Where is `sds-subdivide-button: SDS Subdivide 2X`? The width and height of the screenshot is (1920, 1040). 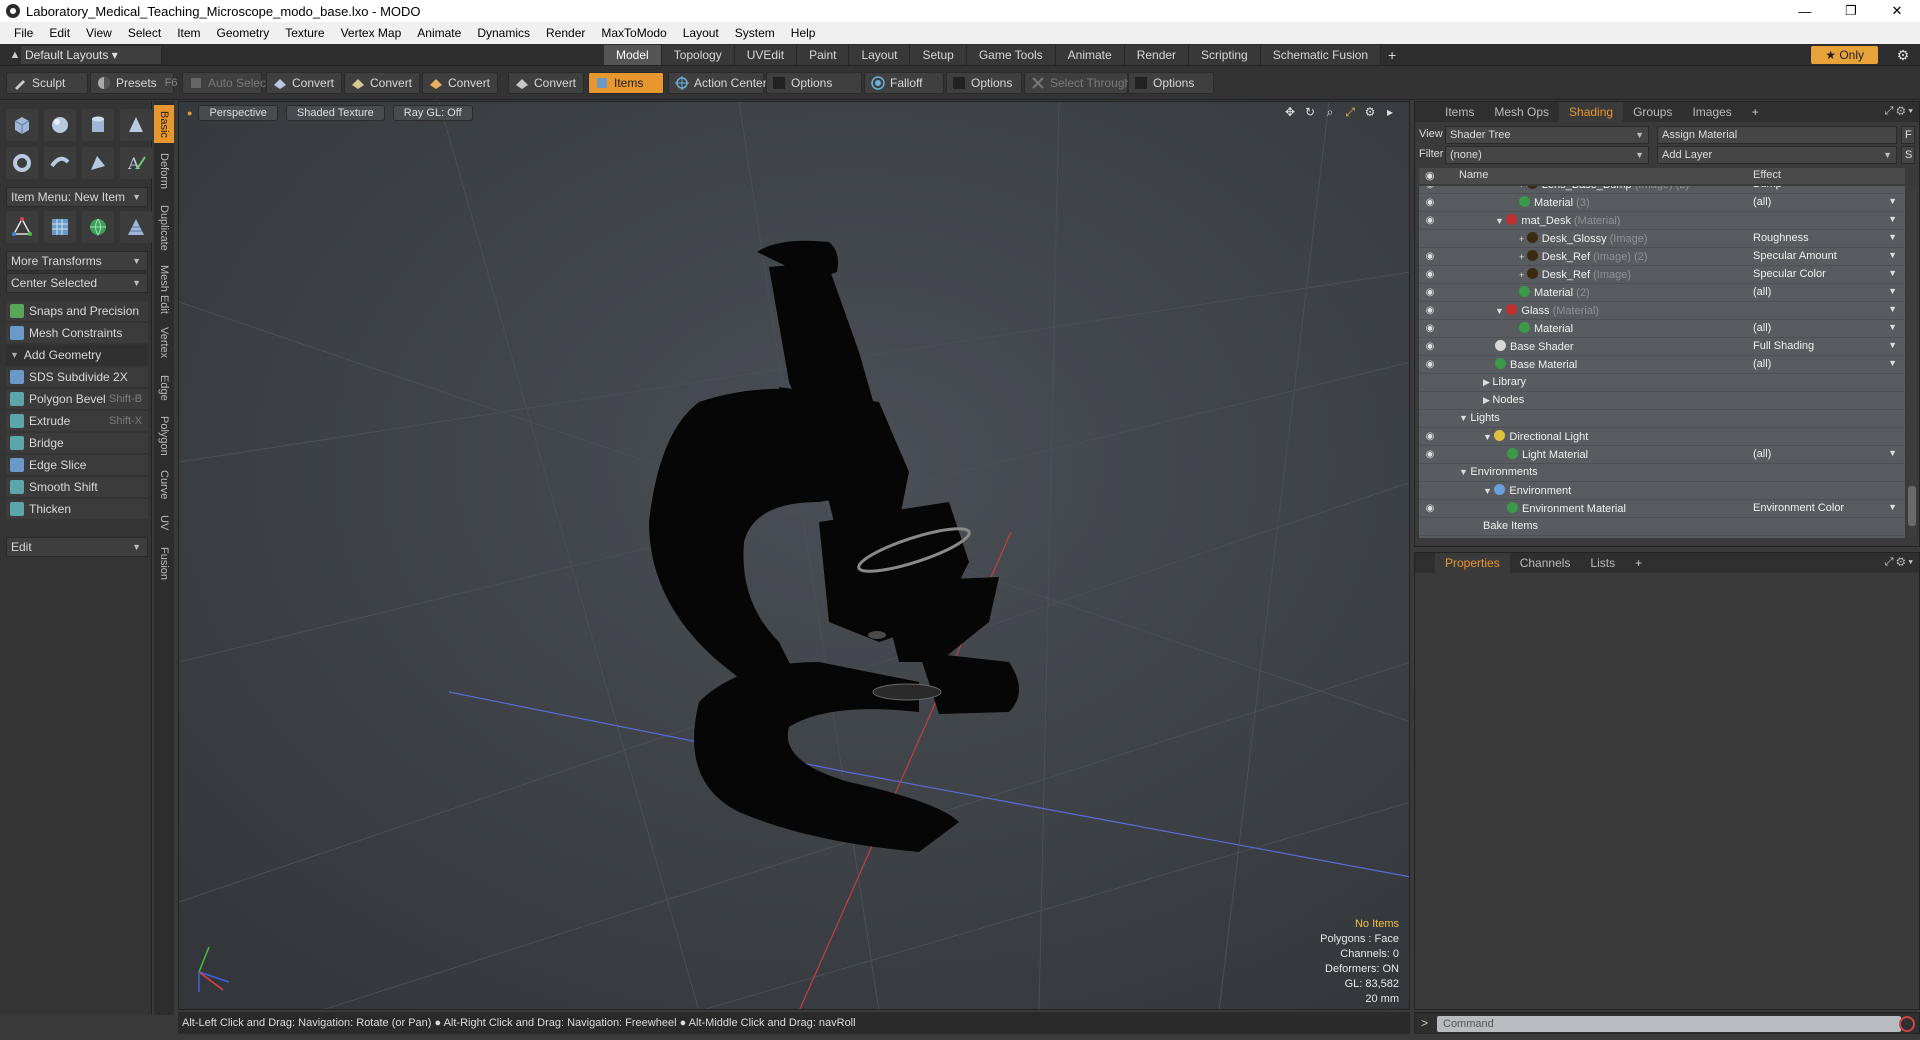
sds-subdivide-button: SDS Subdivide 2X is located at coordinates (77, 377).